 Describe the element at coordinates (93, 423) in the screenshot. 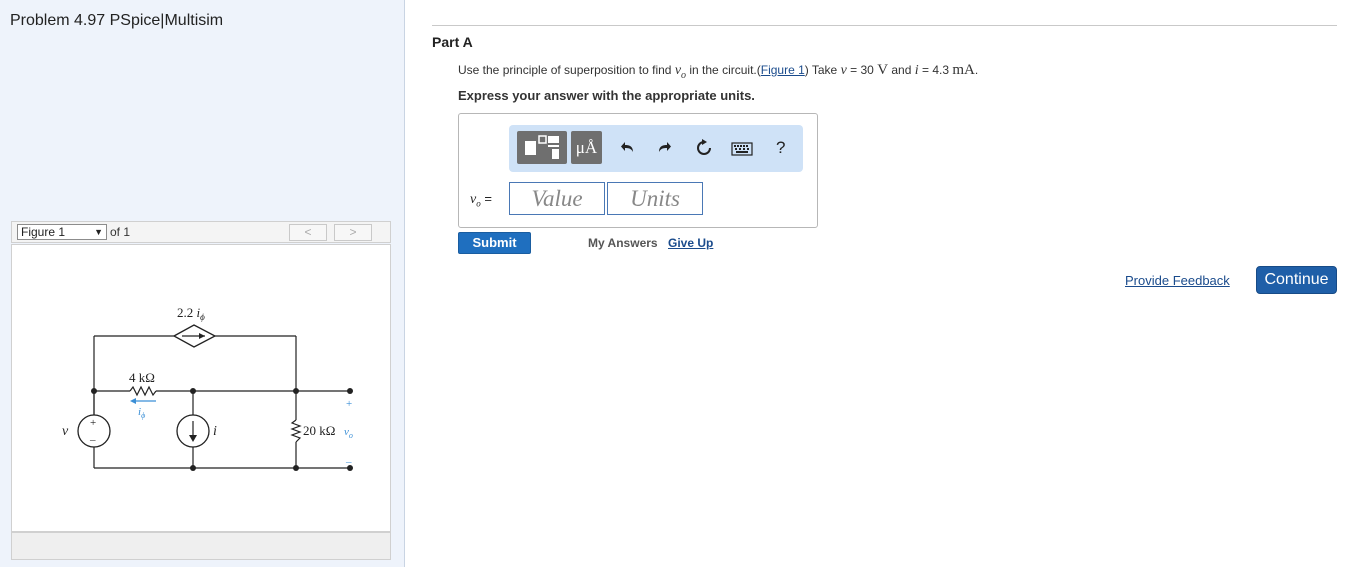

I see `source-plus: +` at that location.